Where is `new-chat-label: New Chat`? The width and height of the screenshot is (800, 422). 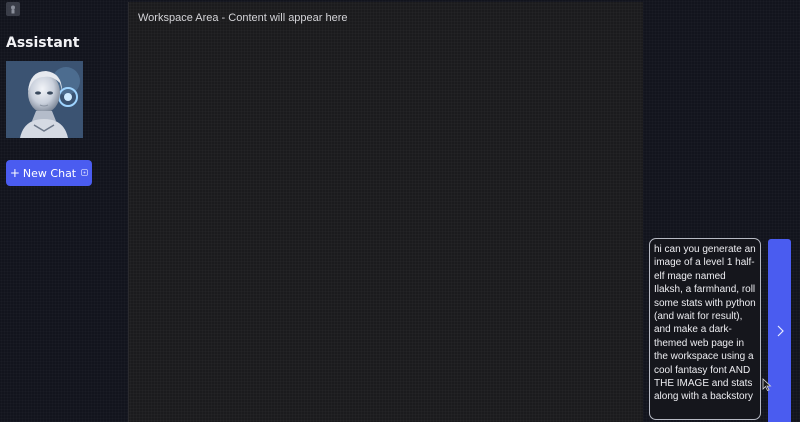 new-chat-label: New Chat is located at coordinates (49, 173).